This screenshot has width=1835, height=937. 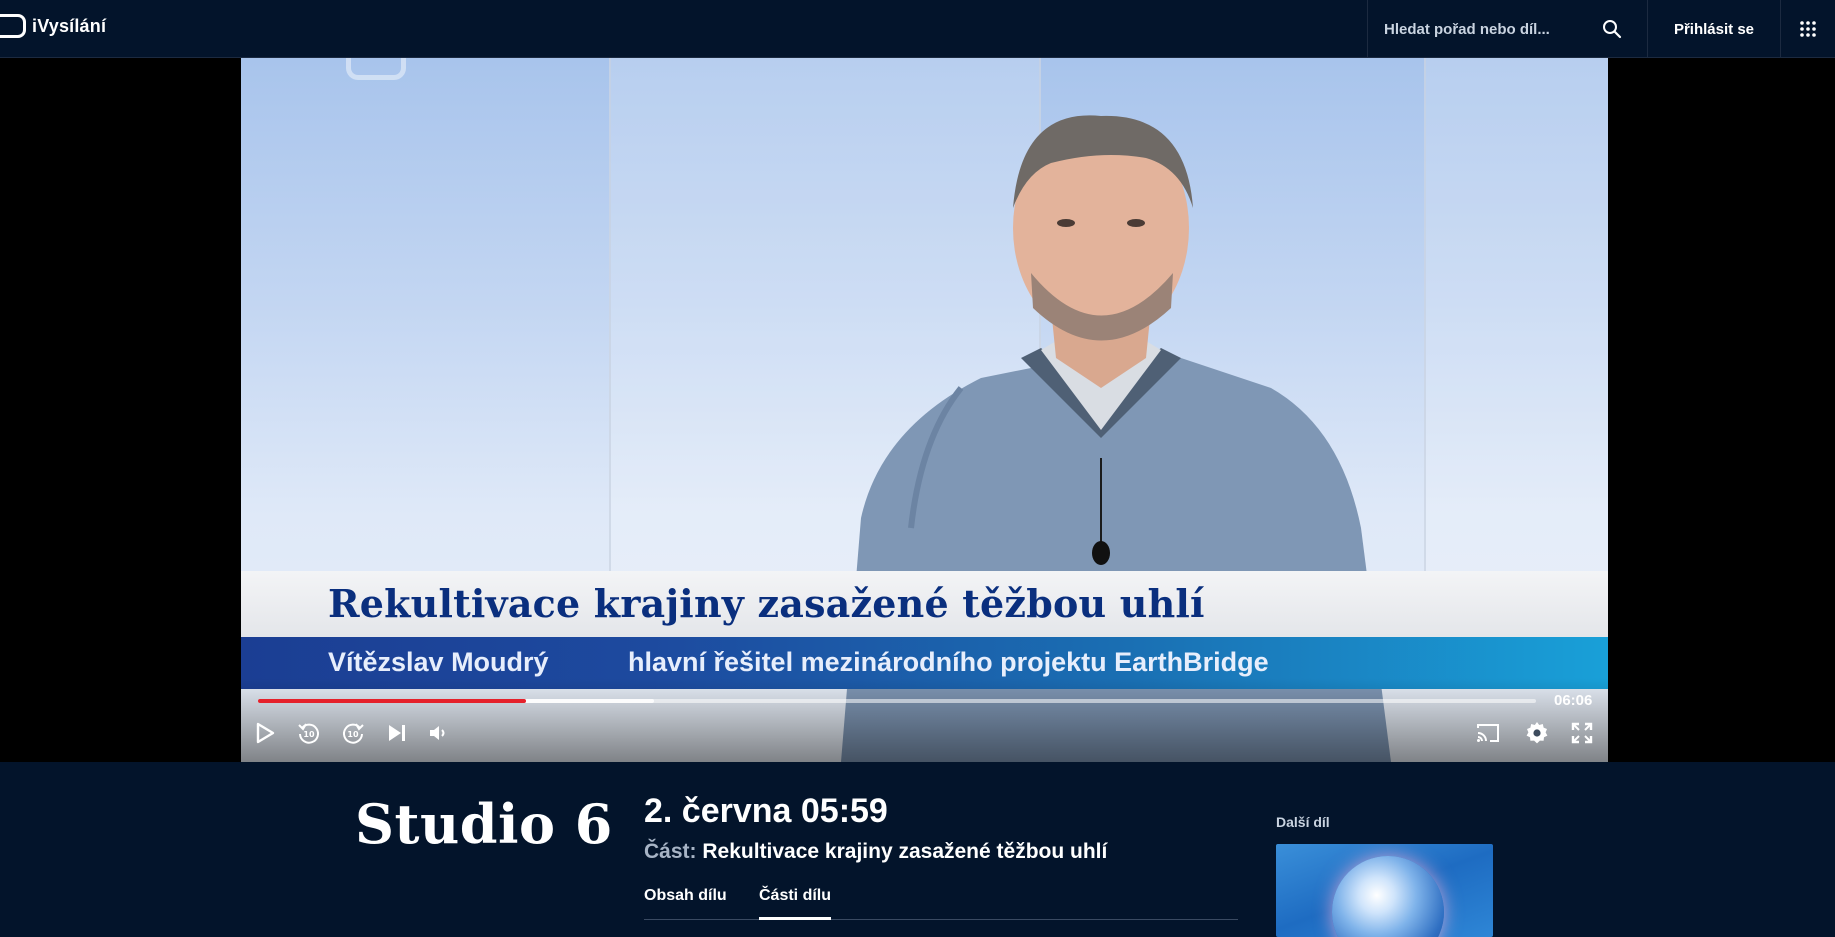 I want to click on forward-10-icon: 10, so click(x=353, y=733).